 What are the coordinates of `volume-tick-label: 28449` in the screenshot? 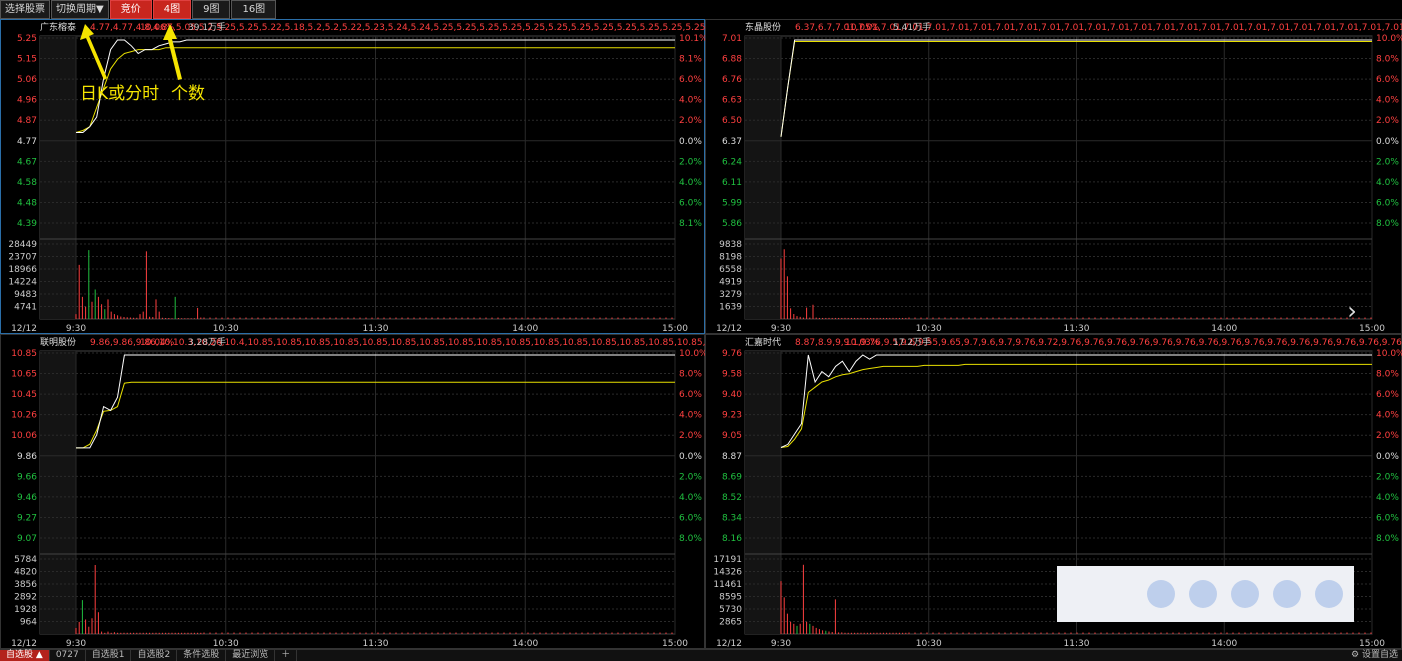 It's located at (22, 245).